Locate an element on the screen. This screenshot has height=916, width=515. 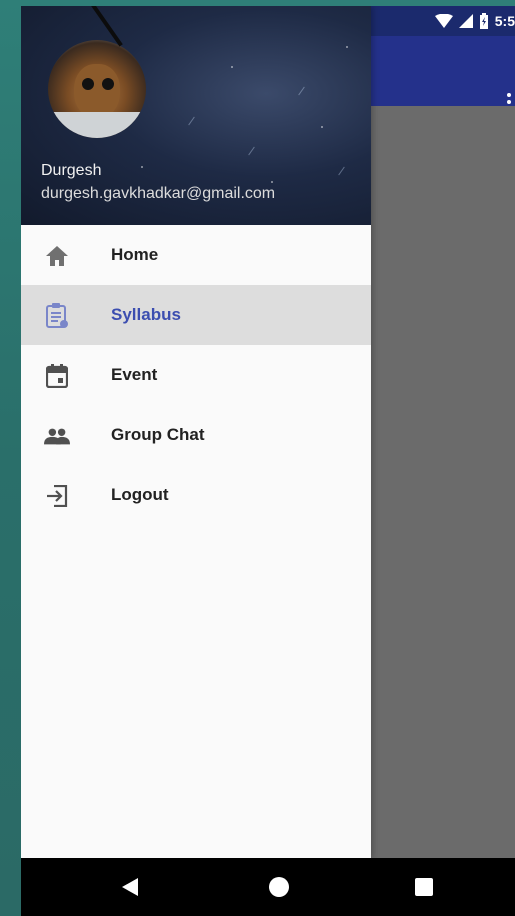
menu-label: Event is located at coordinates (134, 374).